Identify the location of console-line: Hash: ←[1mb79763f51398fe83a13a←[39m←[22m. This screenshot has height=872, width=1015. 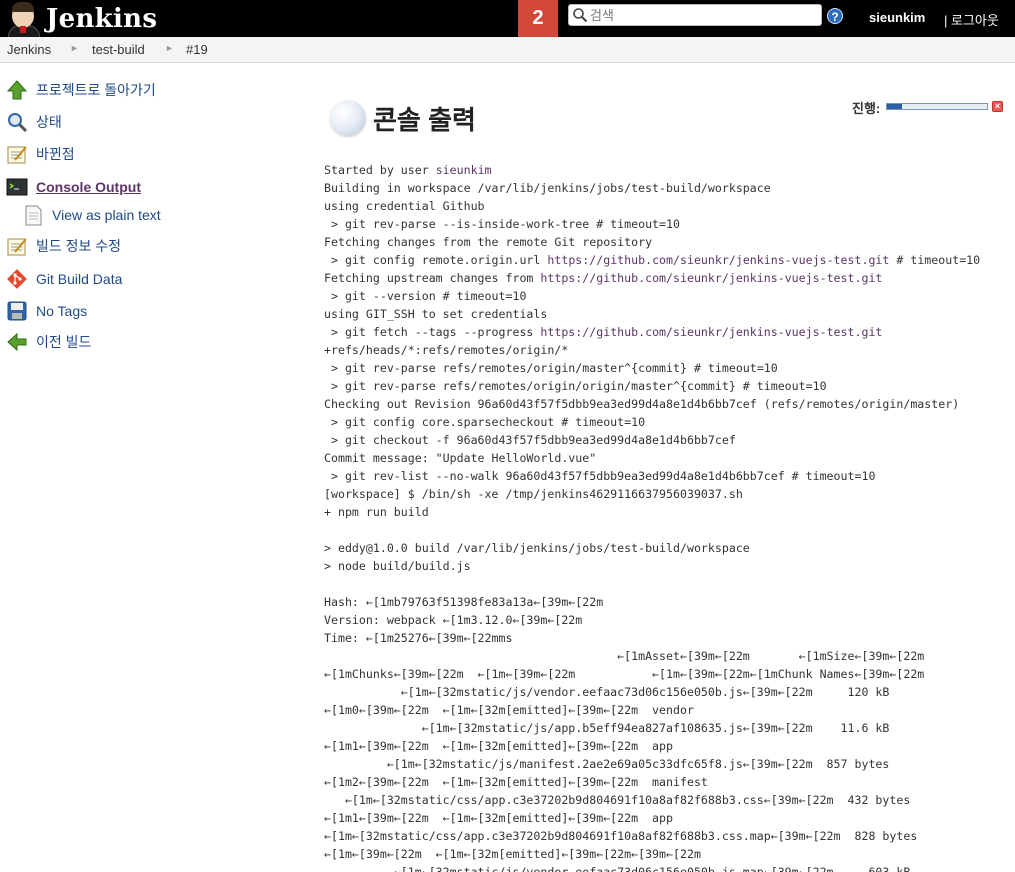
(664, 602).